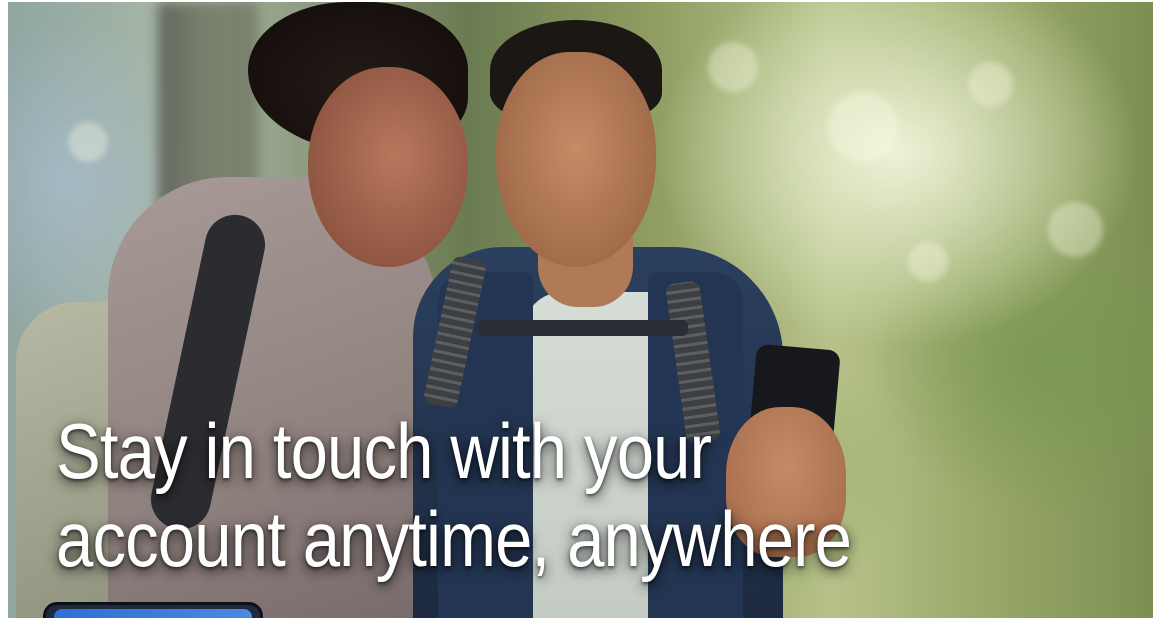 The height and width of the screenshot is (623, 1159). What do you see at coordinates (583, 328) in the screenshot?
I see `chest-strap` at bounding box center [583, 328].